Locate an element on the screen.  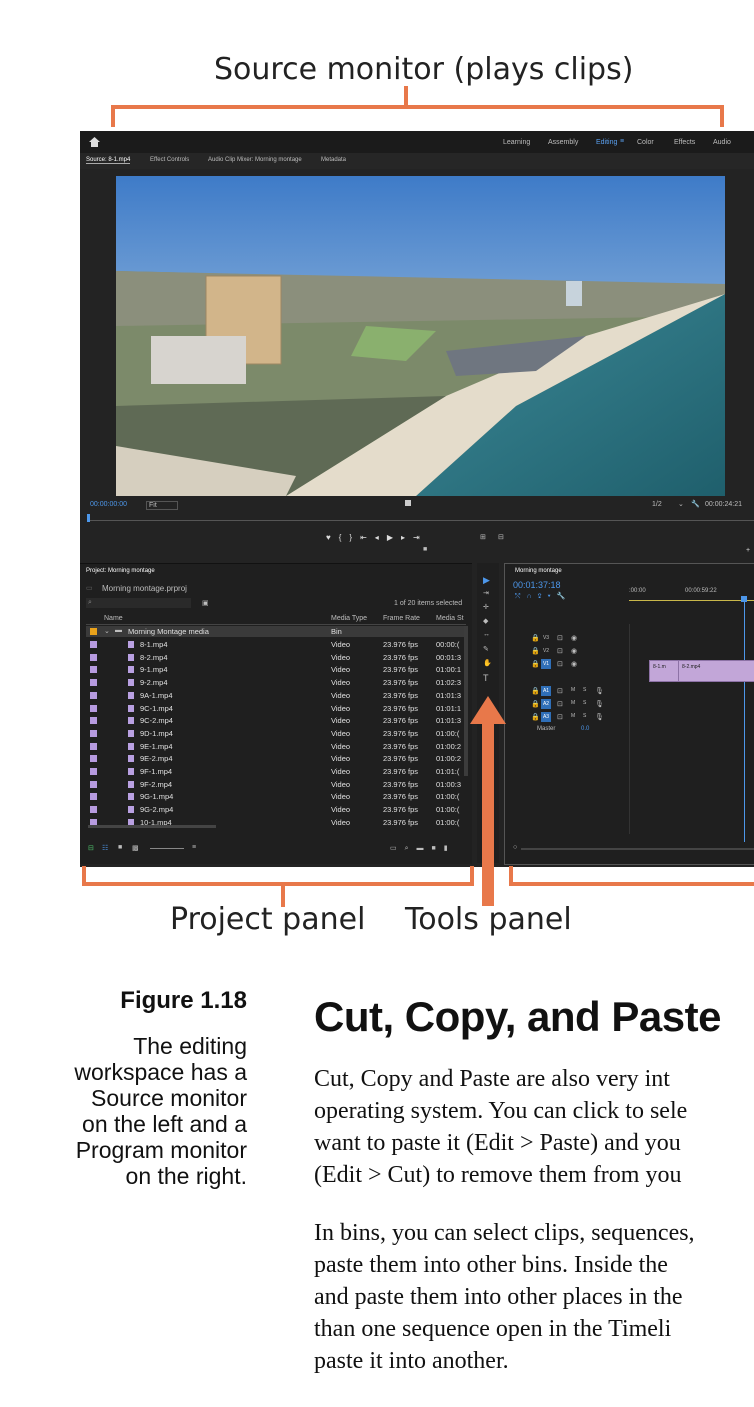
bin-row: ⌄ ▬ Morning Montage media Bin is located at coordinates (276, 631).